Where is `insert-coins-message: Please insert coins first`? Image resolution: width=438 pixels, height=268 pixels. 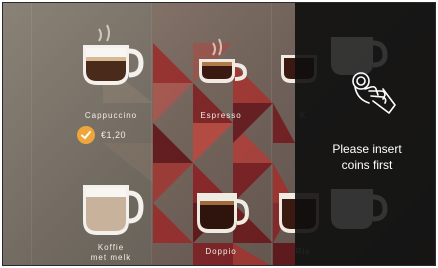 insert-coins-message: Please insert coins first is located at coordinates (367, 157).